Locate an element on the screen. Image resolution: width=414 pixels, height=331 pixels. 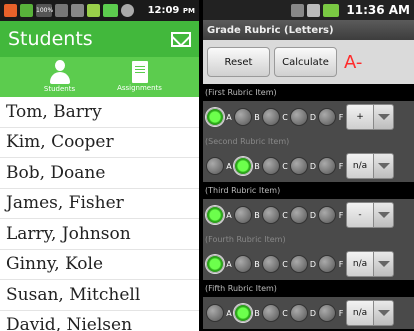
page-title: Grade Rubric (Letters) is located at coordinates (308, 30).